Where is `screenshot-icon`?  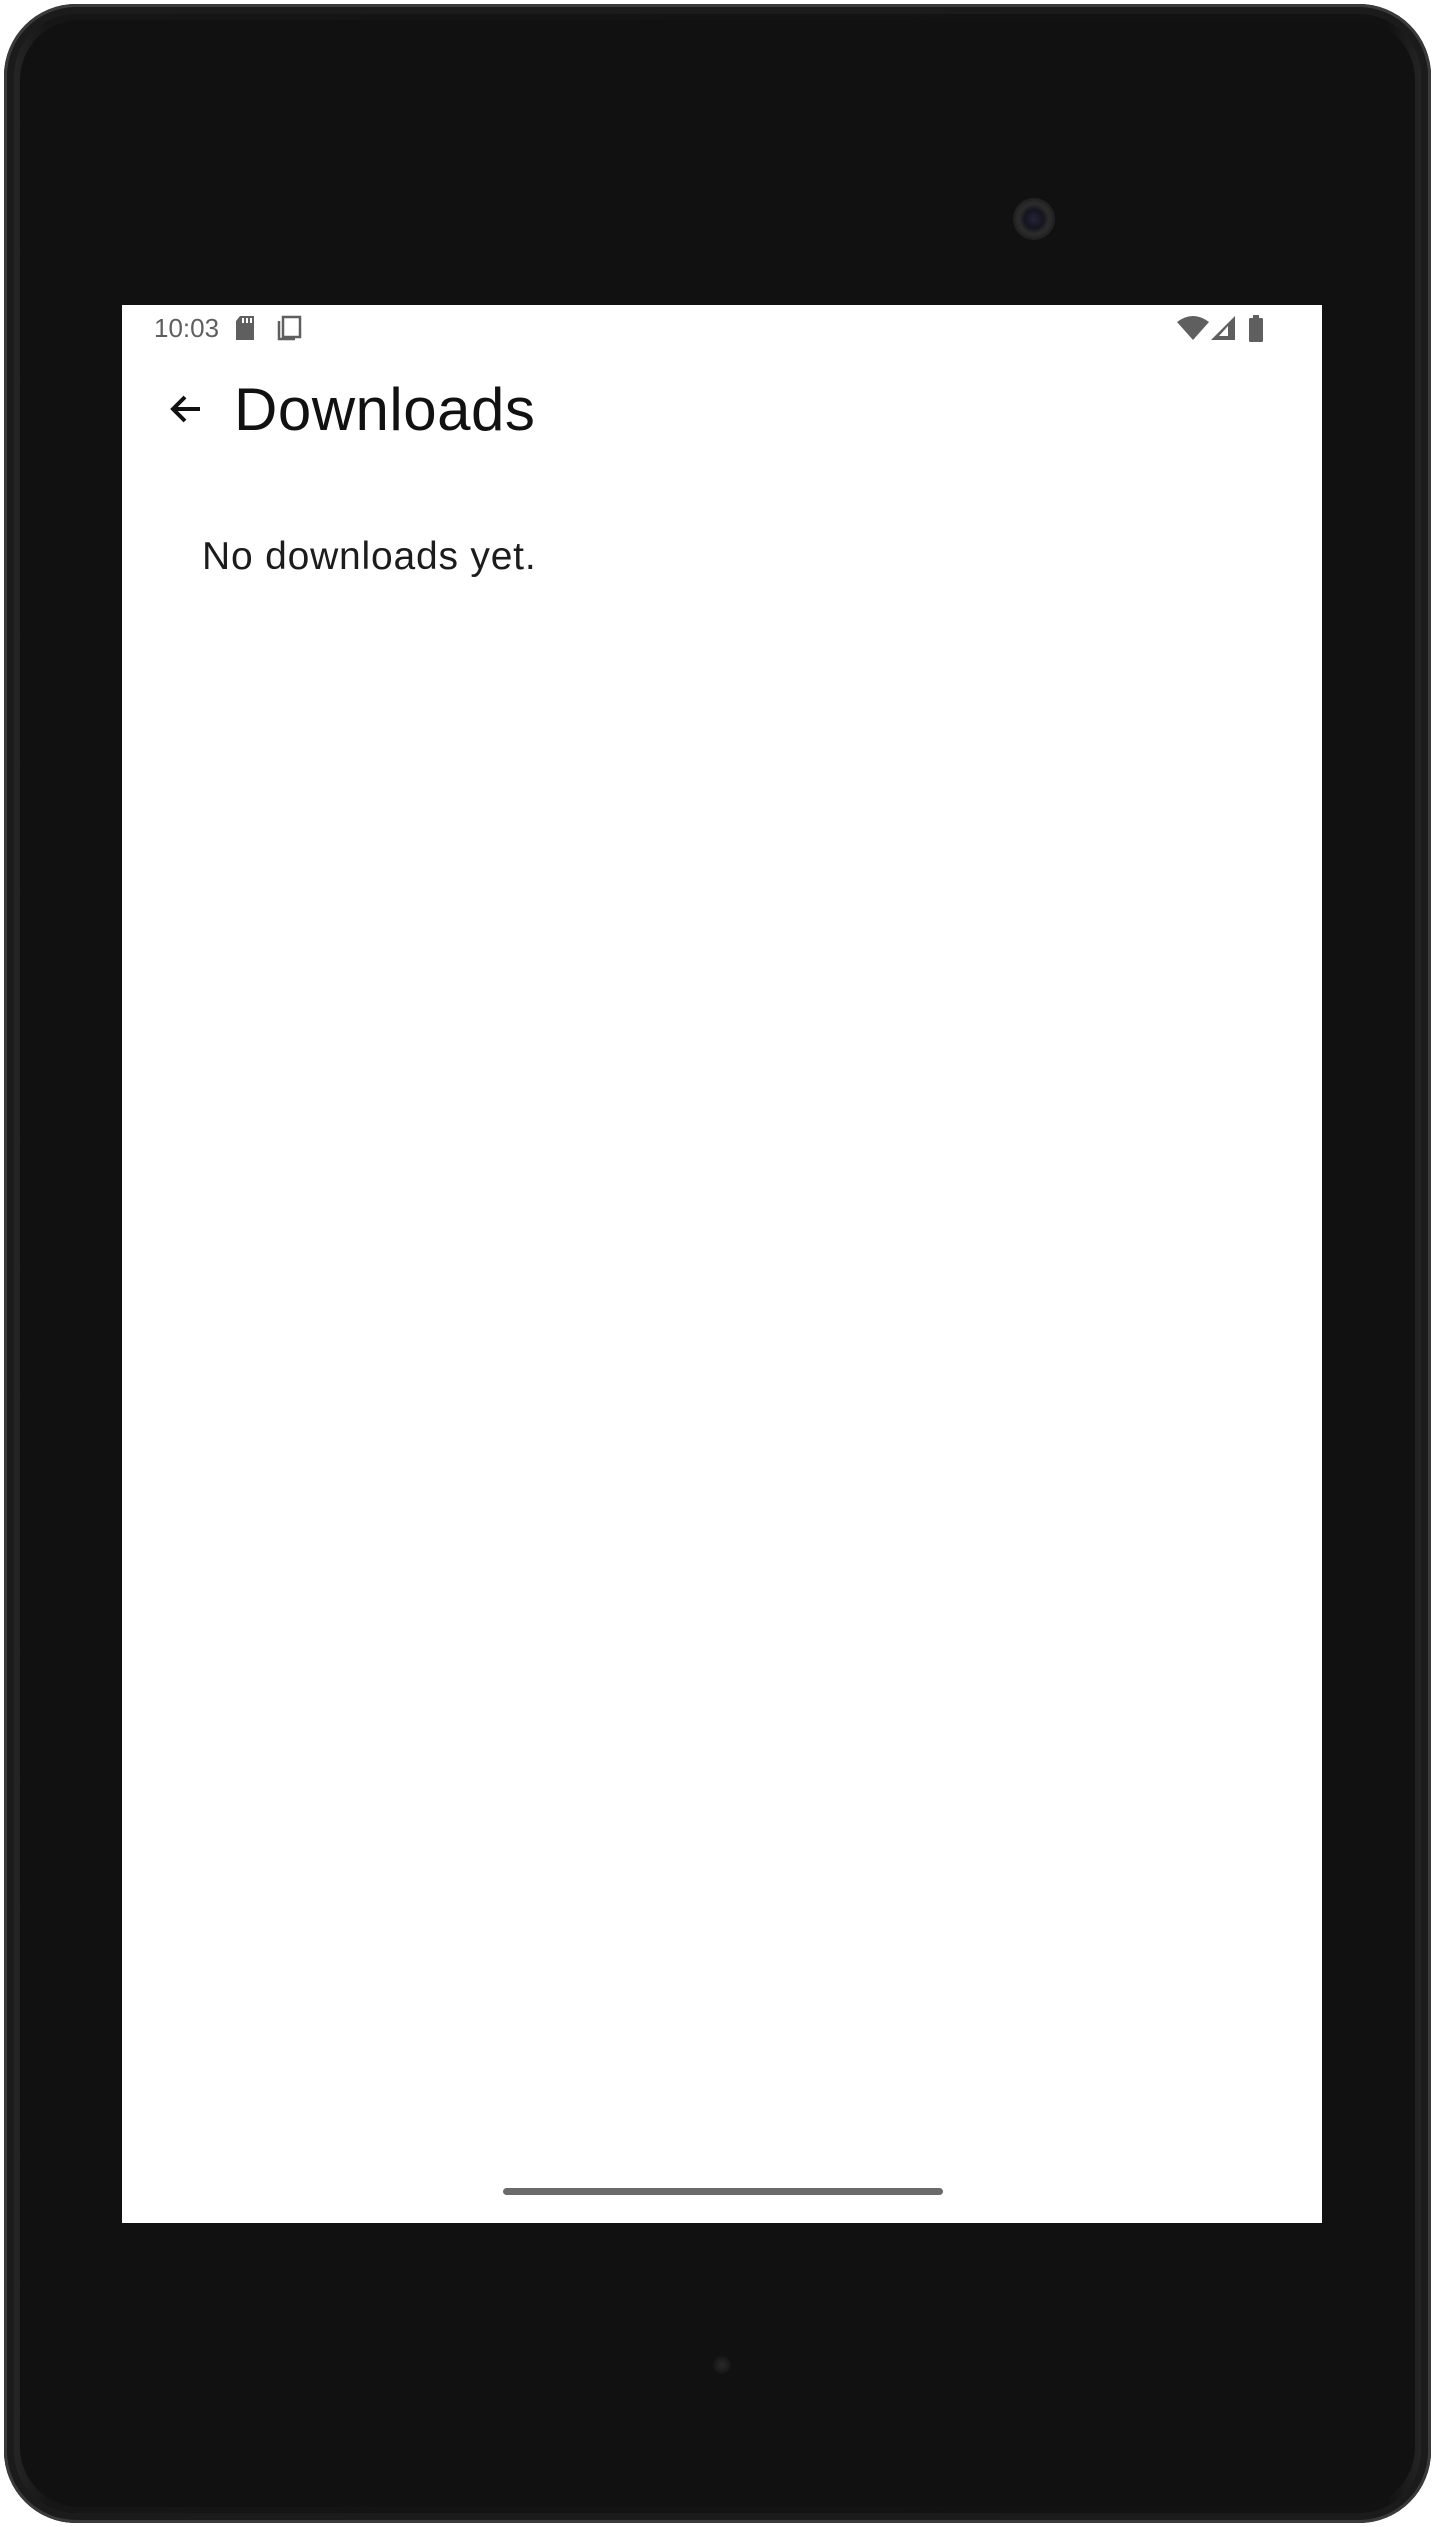
screenshot-icon is located at coordinates (289, 330).